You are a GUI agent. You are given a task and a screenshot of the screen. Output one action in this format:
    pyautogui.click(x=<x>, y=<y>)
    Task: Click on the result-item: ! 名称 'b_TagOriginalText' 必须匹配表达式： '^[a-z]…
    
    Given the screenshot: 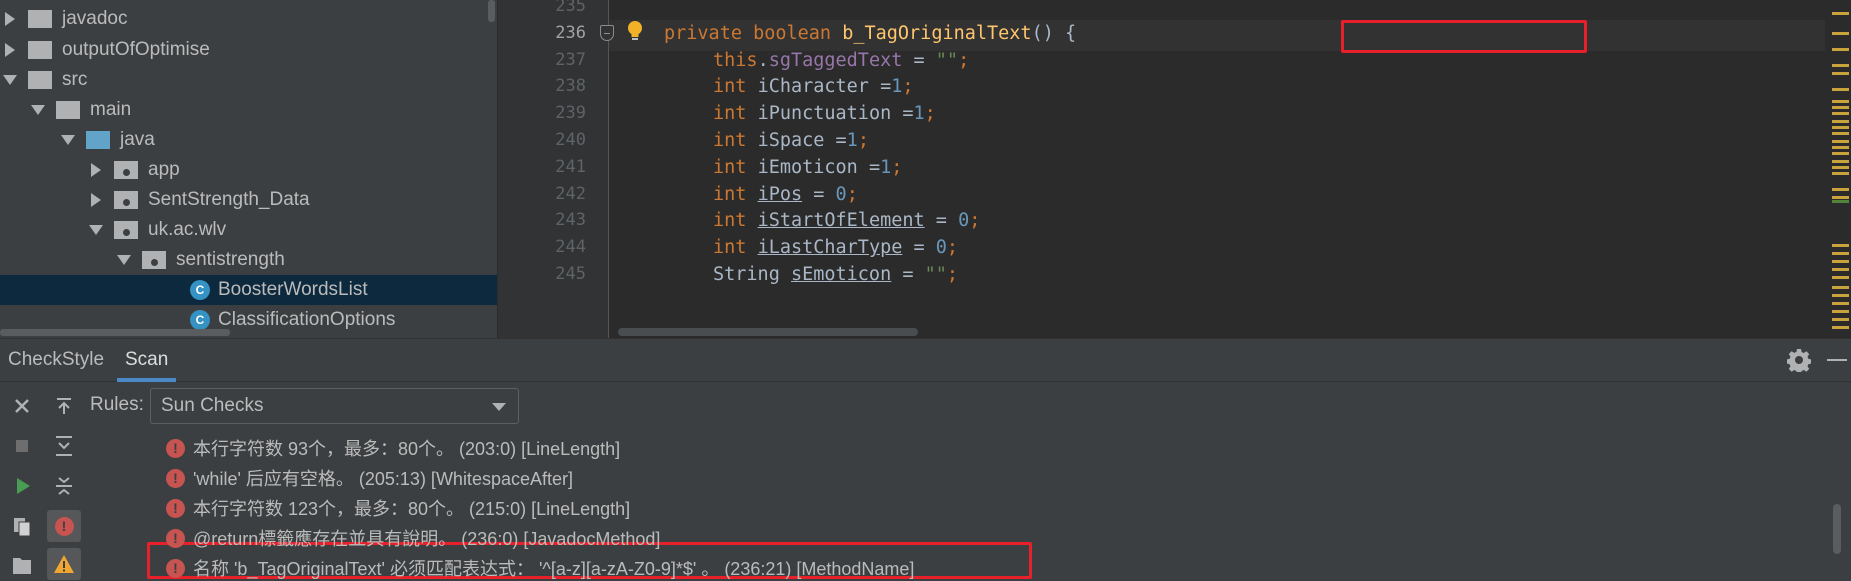 What is the action you would take?
    pyautogui.click(x=540, y=567)
    